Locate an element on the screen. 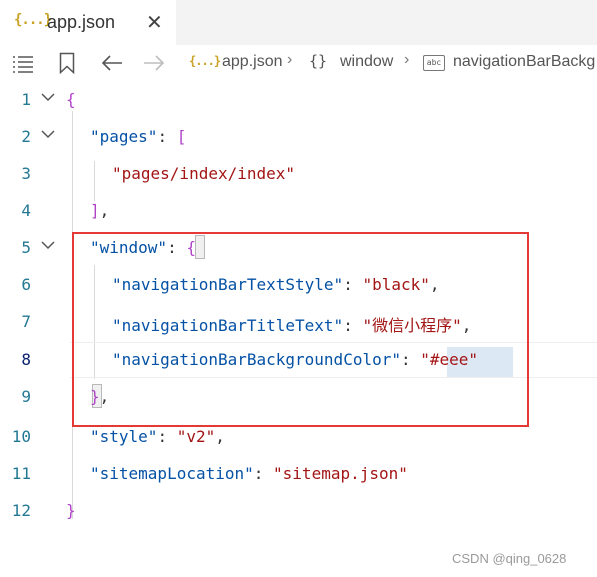 The height and width of the screenshot is (577, 597). line-number: 4 is located at coordinates (26, 210).